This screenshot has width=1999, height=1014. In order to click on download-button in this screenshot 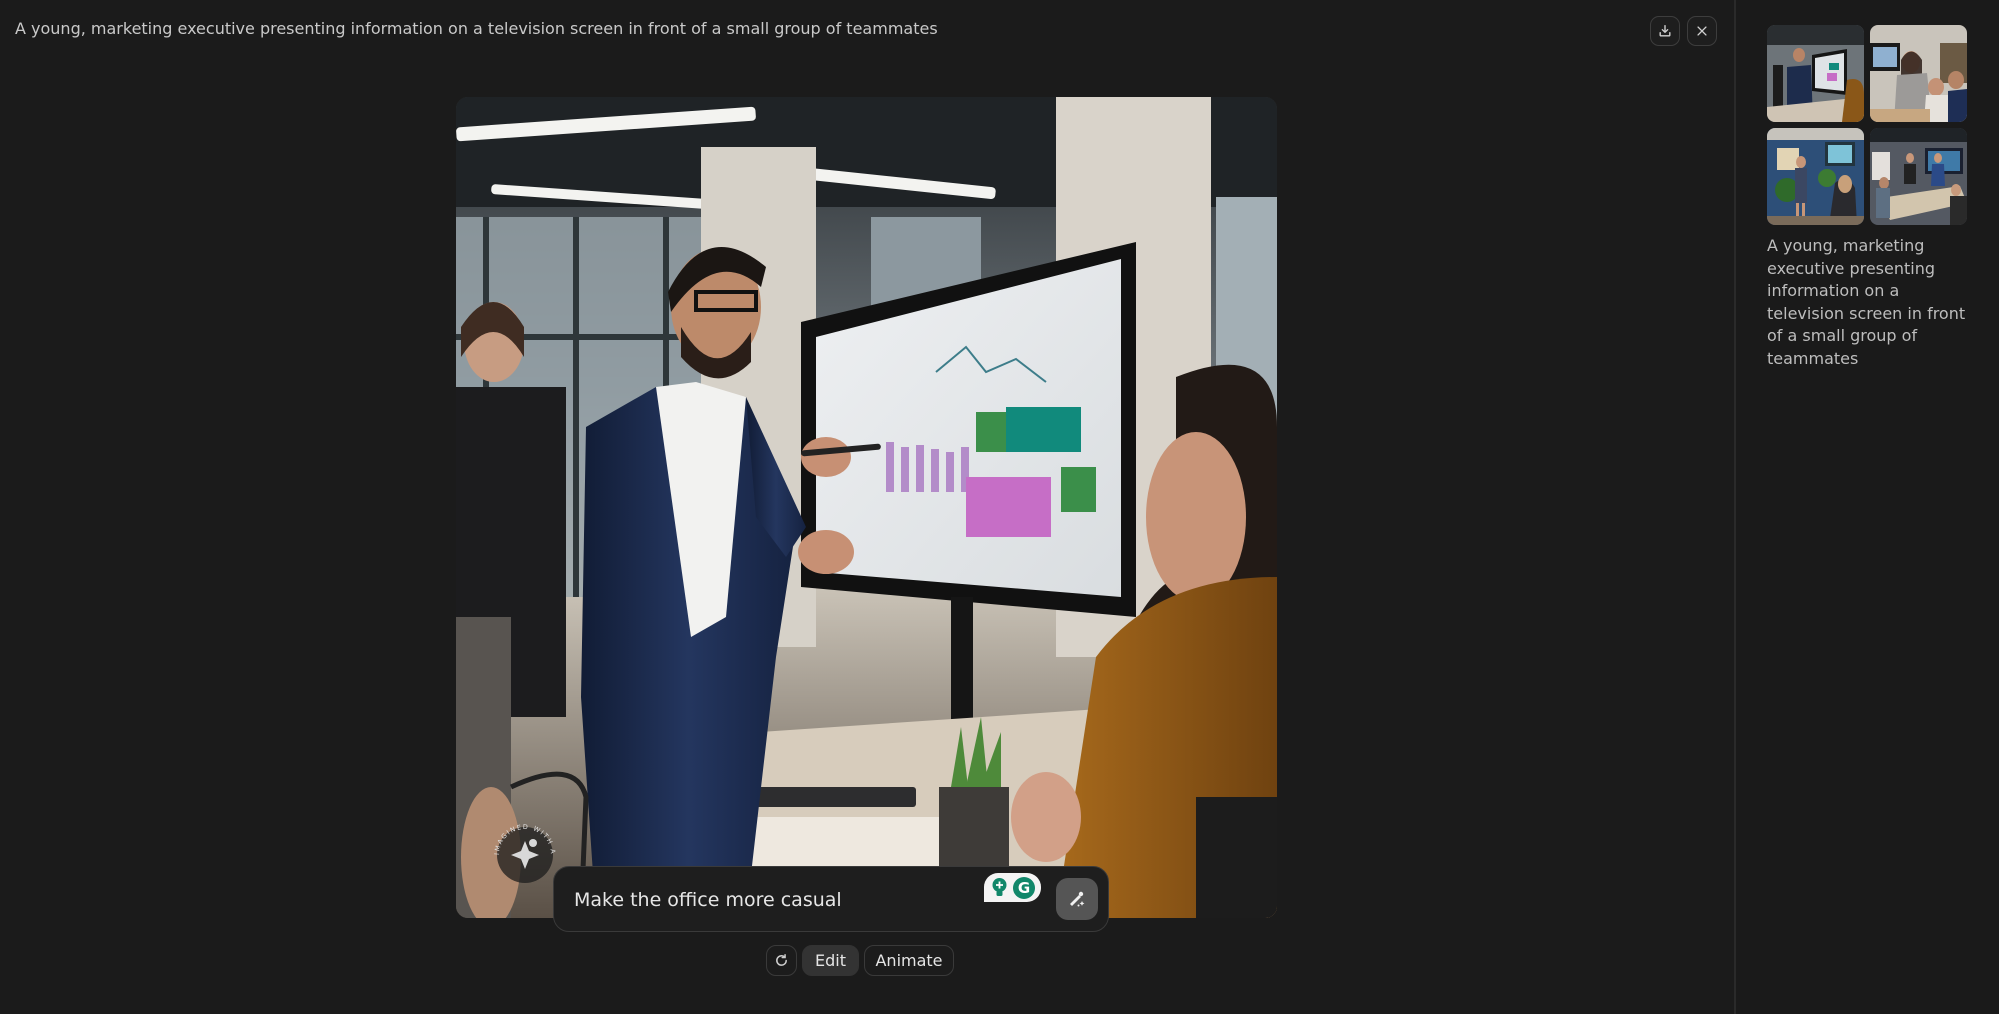, I will do `click(1665, 31)`.